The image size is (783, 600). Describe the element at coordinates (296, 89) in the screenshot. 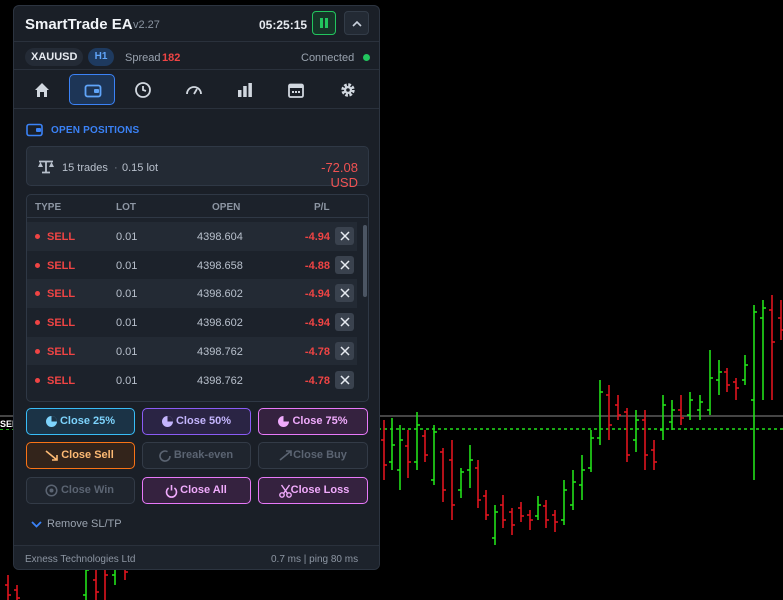

I see `tab-calendar` at that location.